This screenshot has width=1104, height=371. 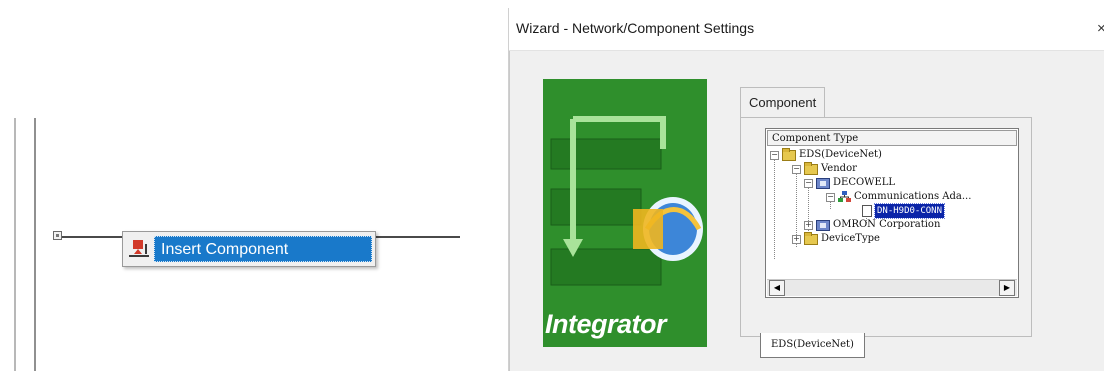 What do you see at coordinates (1100, 28) in the screenshot?
I see `close-button: ×` at bounding box center [1100, 28].